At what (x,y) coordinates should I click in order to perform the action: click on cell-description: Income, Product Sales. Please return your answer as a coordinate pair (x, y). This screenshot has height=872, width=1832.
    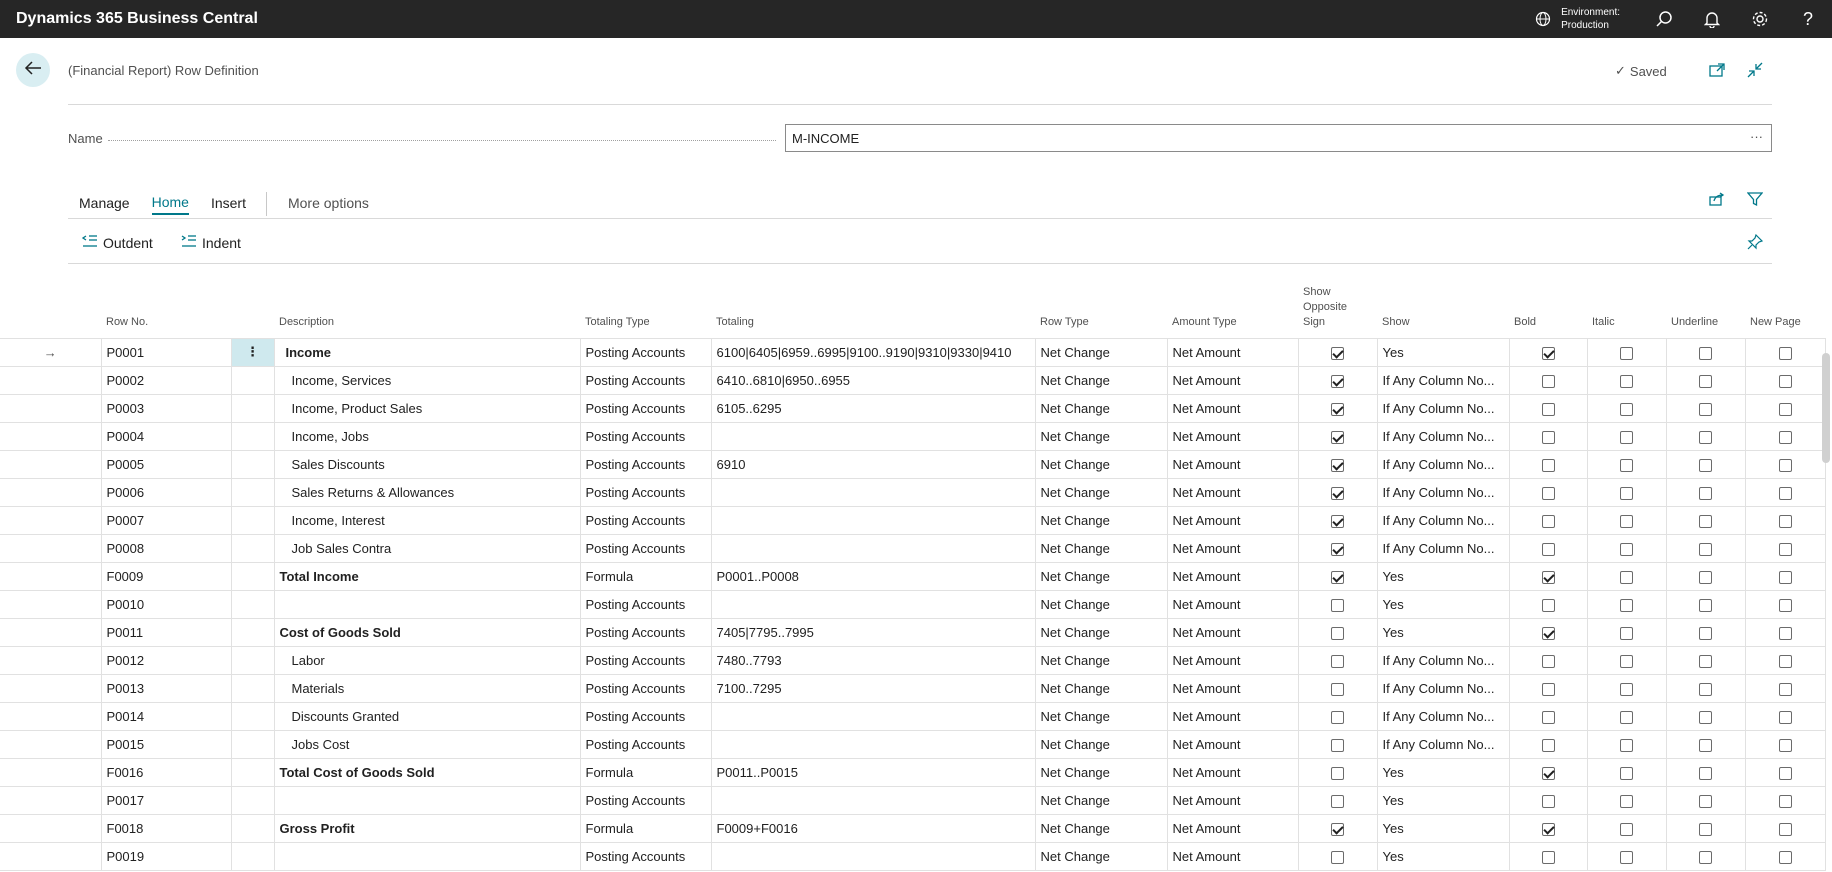
    Looking at the image, I should click on (427, 408).